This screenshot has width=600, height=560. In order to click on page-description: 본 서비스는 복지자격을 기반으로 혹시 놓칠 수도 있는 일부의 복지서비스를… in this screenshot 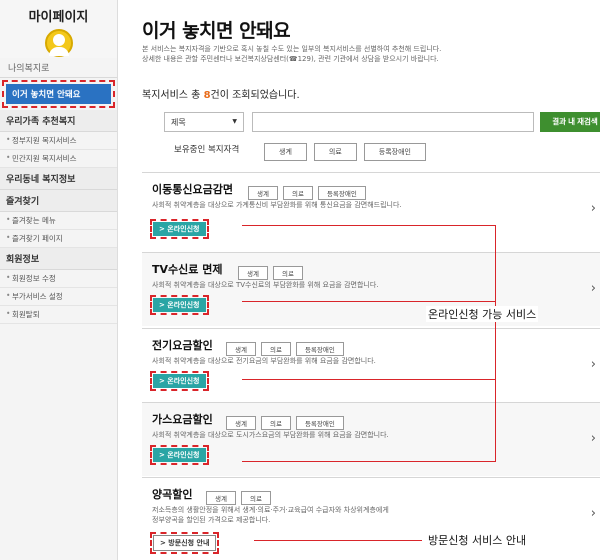, I will do `click(362, 54)`.